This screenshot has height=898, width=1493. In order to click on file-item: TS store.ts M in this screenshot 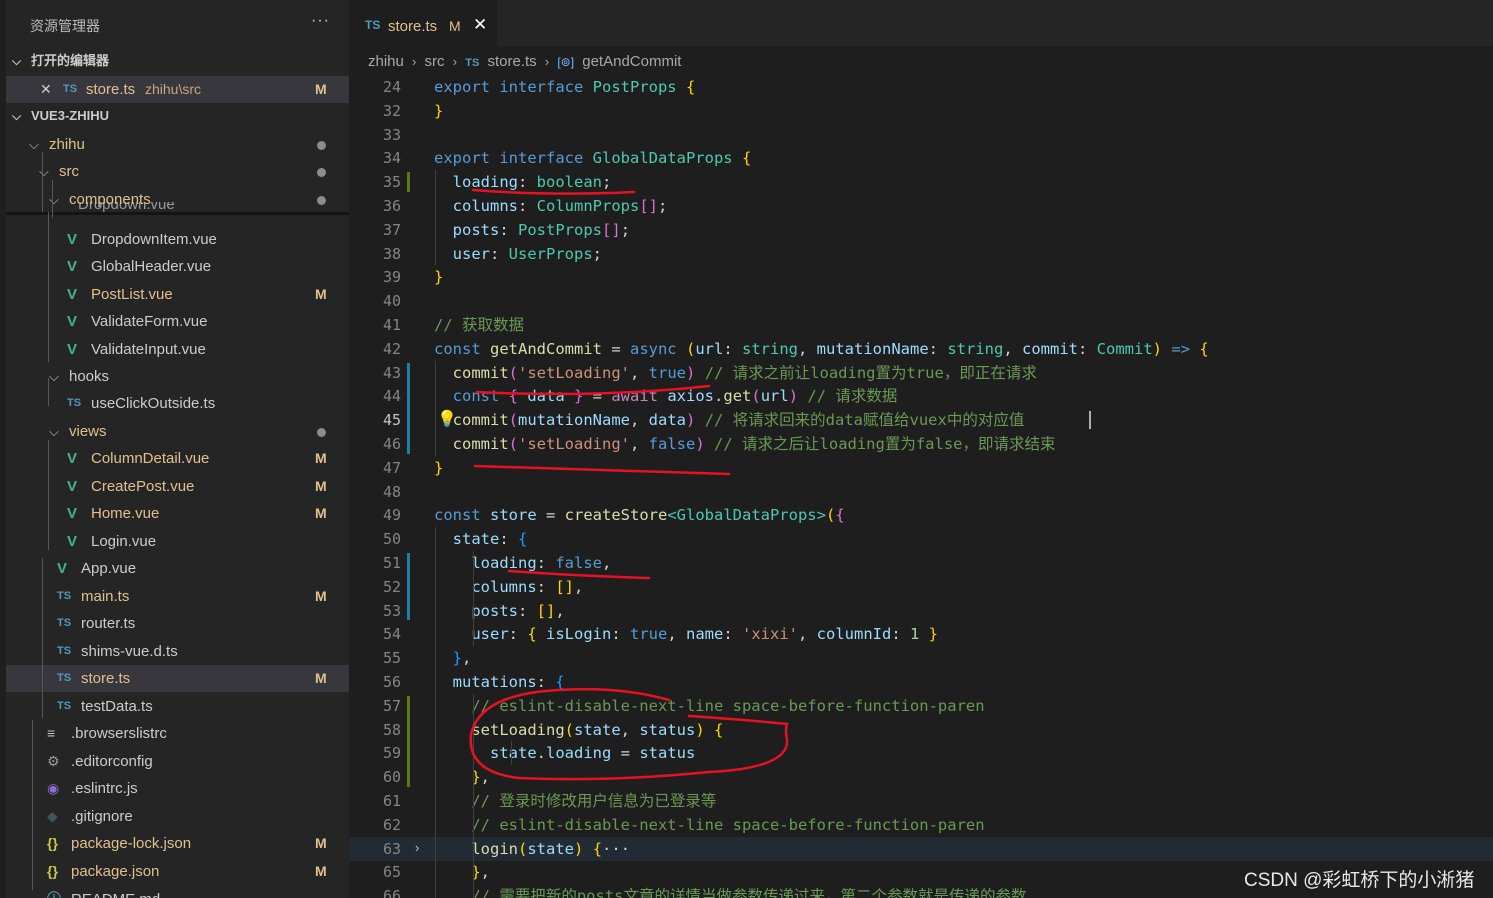, I will do `click(177, 678)`.